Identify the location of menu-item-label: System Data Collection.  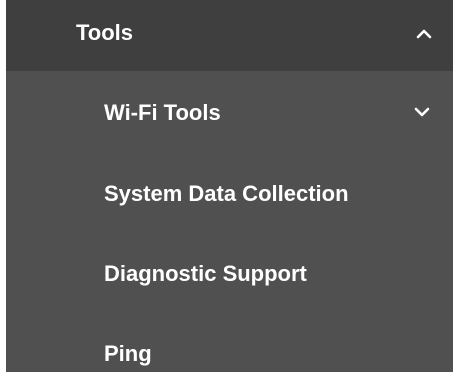
(226, 193).